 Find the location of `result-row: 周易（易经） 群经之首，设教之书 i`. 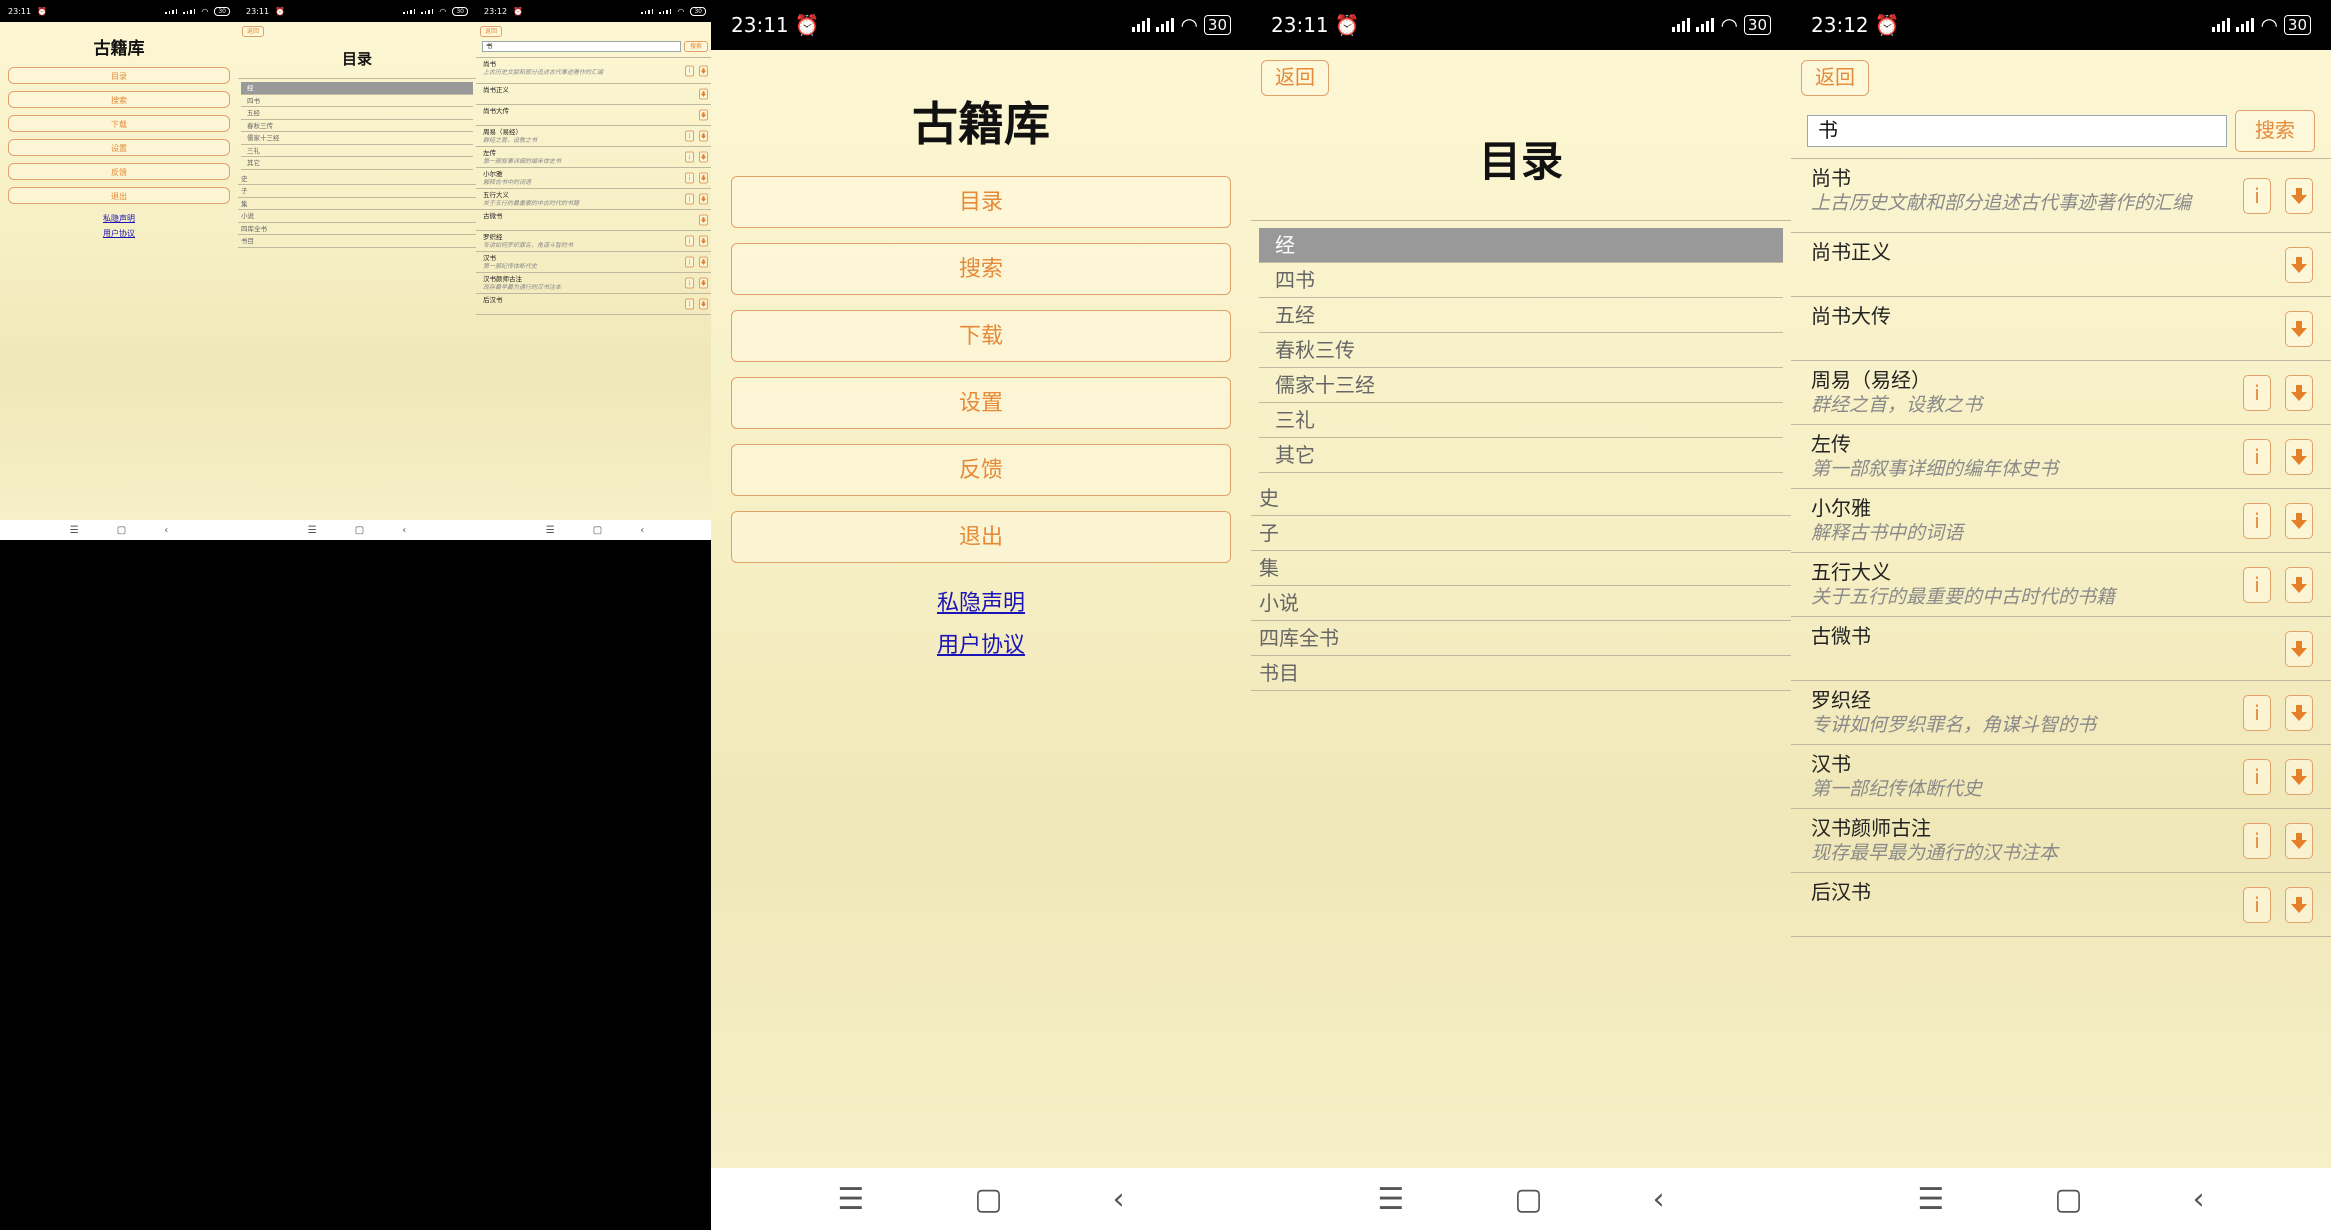

result-row: 周易（易经） 群经之首，设教之书 i is located at coordinates (2061, 393).